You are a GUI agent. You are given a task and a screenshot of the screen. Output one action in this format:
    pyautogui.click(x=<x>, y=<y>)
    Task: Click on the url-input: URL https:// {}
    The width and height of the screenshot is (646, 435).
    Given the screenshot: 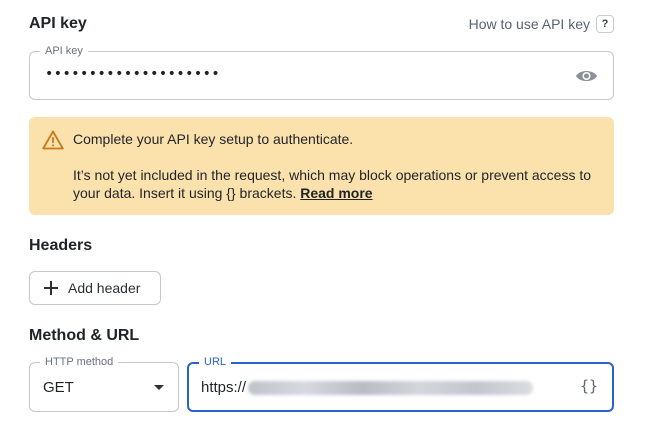 What is the action you would take?
    pyautogui.click(x=400, y=383)
    